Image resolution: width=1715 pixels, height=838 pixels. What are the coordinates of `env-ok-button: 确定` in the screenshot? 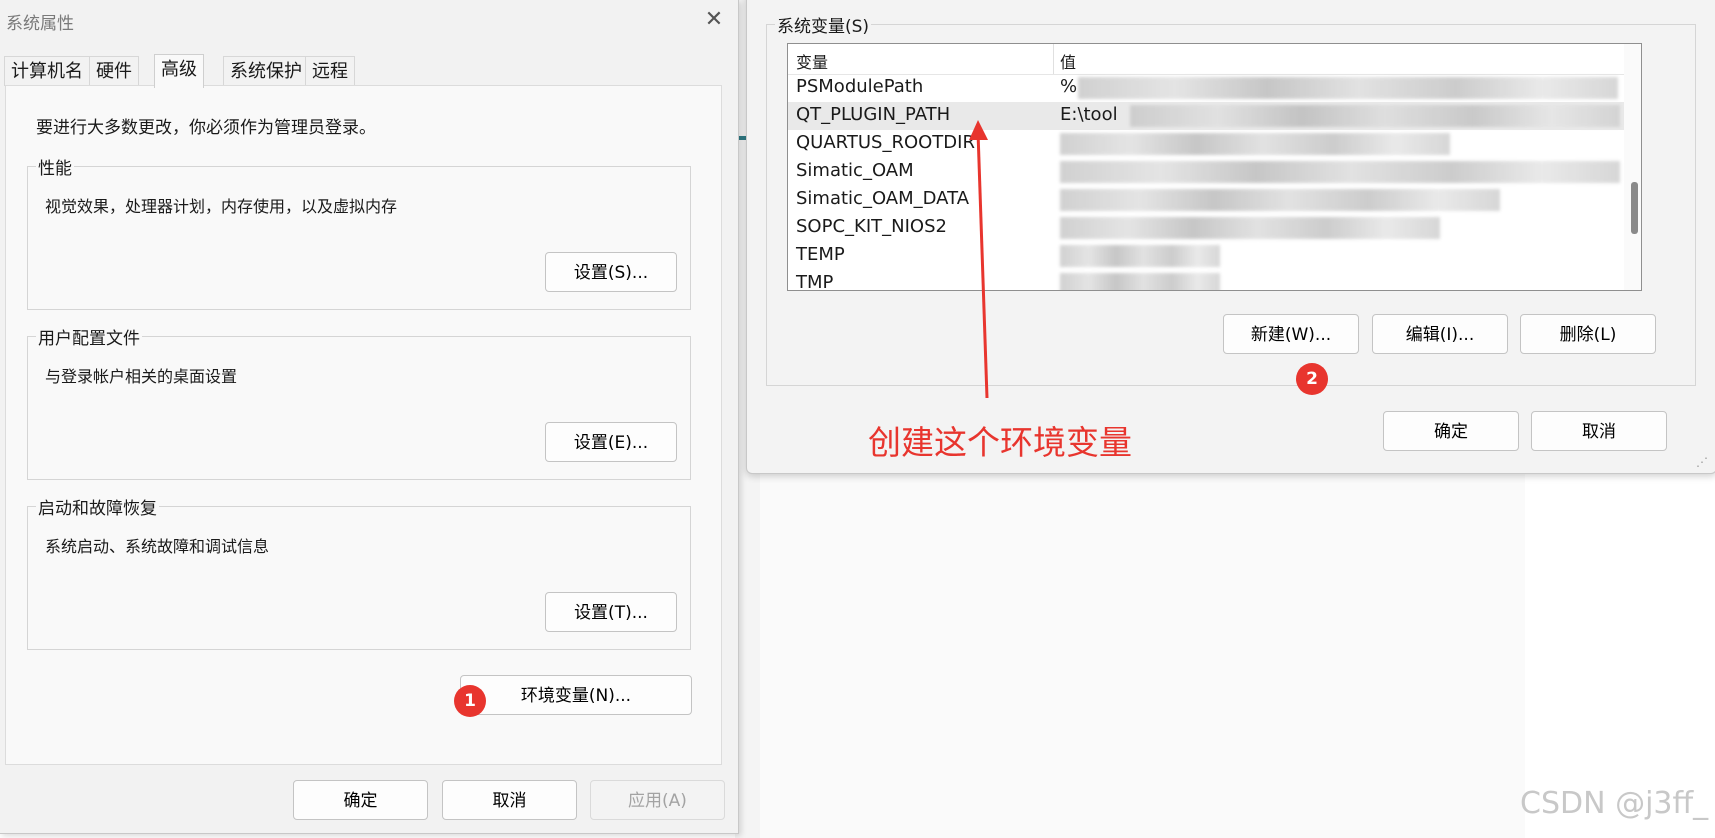 It's located at (1451, 431).